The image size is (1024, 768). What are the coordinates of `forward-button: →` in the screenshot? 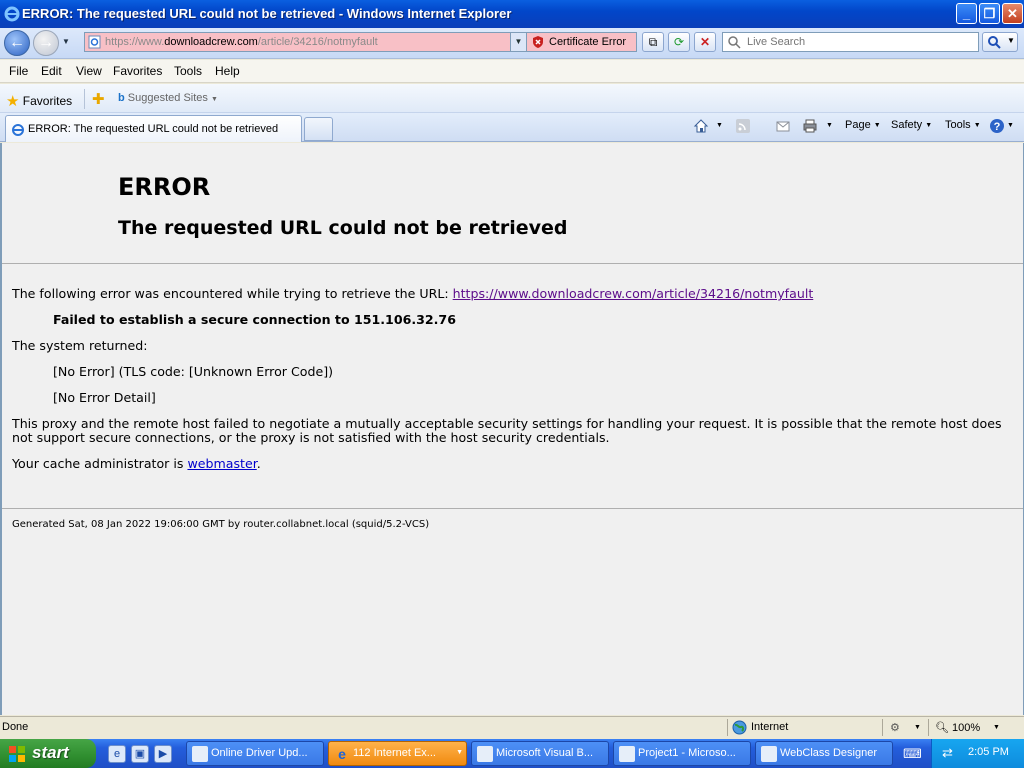 It's located at (46, 43).